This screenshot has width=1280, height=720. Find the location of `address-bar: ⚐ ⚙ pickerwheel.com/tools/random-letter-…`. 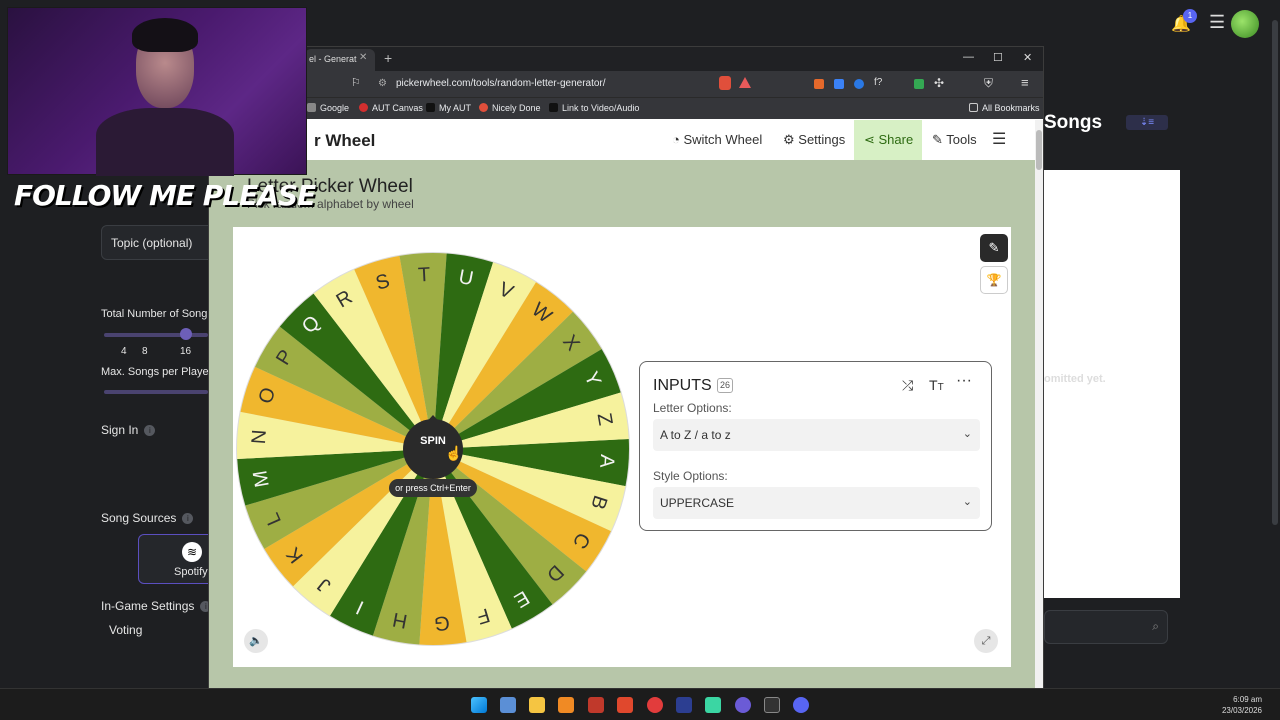

address-bar: ⚐ ⚙ pickerwheel.com/tools/random-letter-… is located at coordinates (626, 84).